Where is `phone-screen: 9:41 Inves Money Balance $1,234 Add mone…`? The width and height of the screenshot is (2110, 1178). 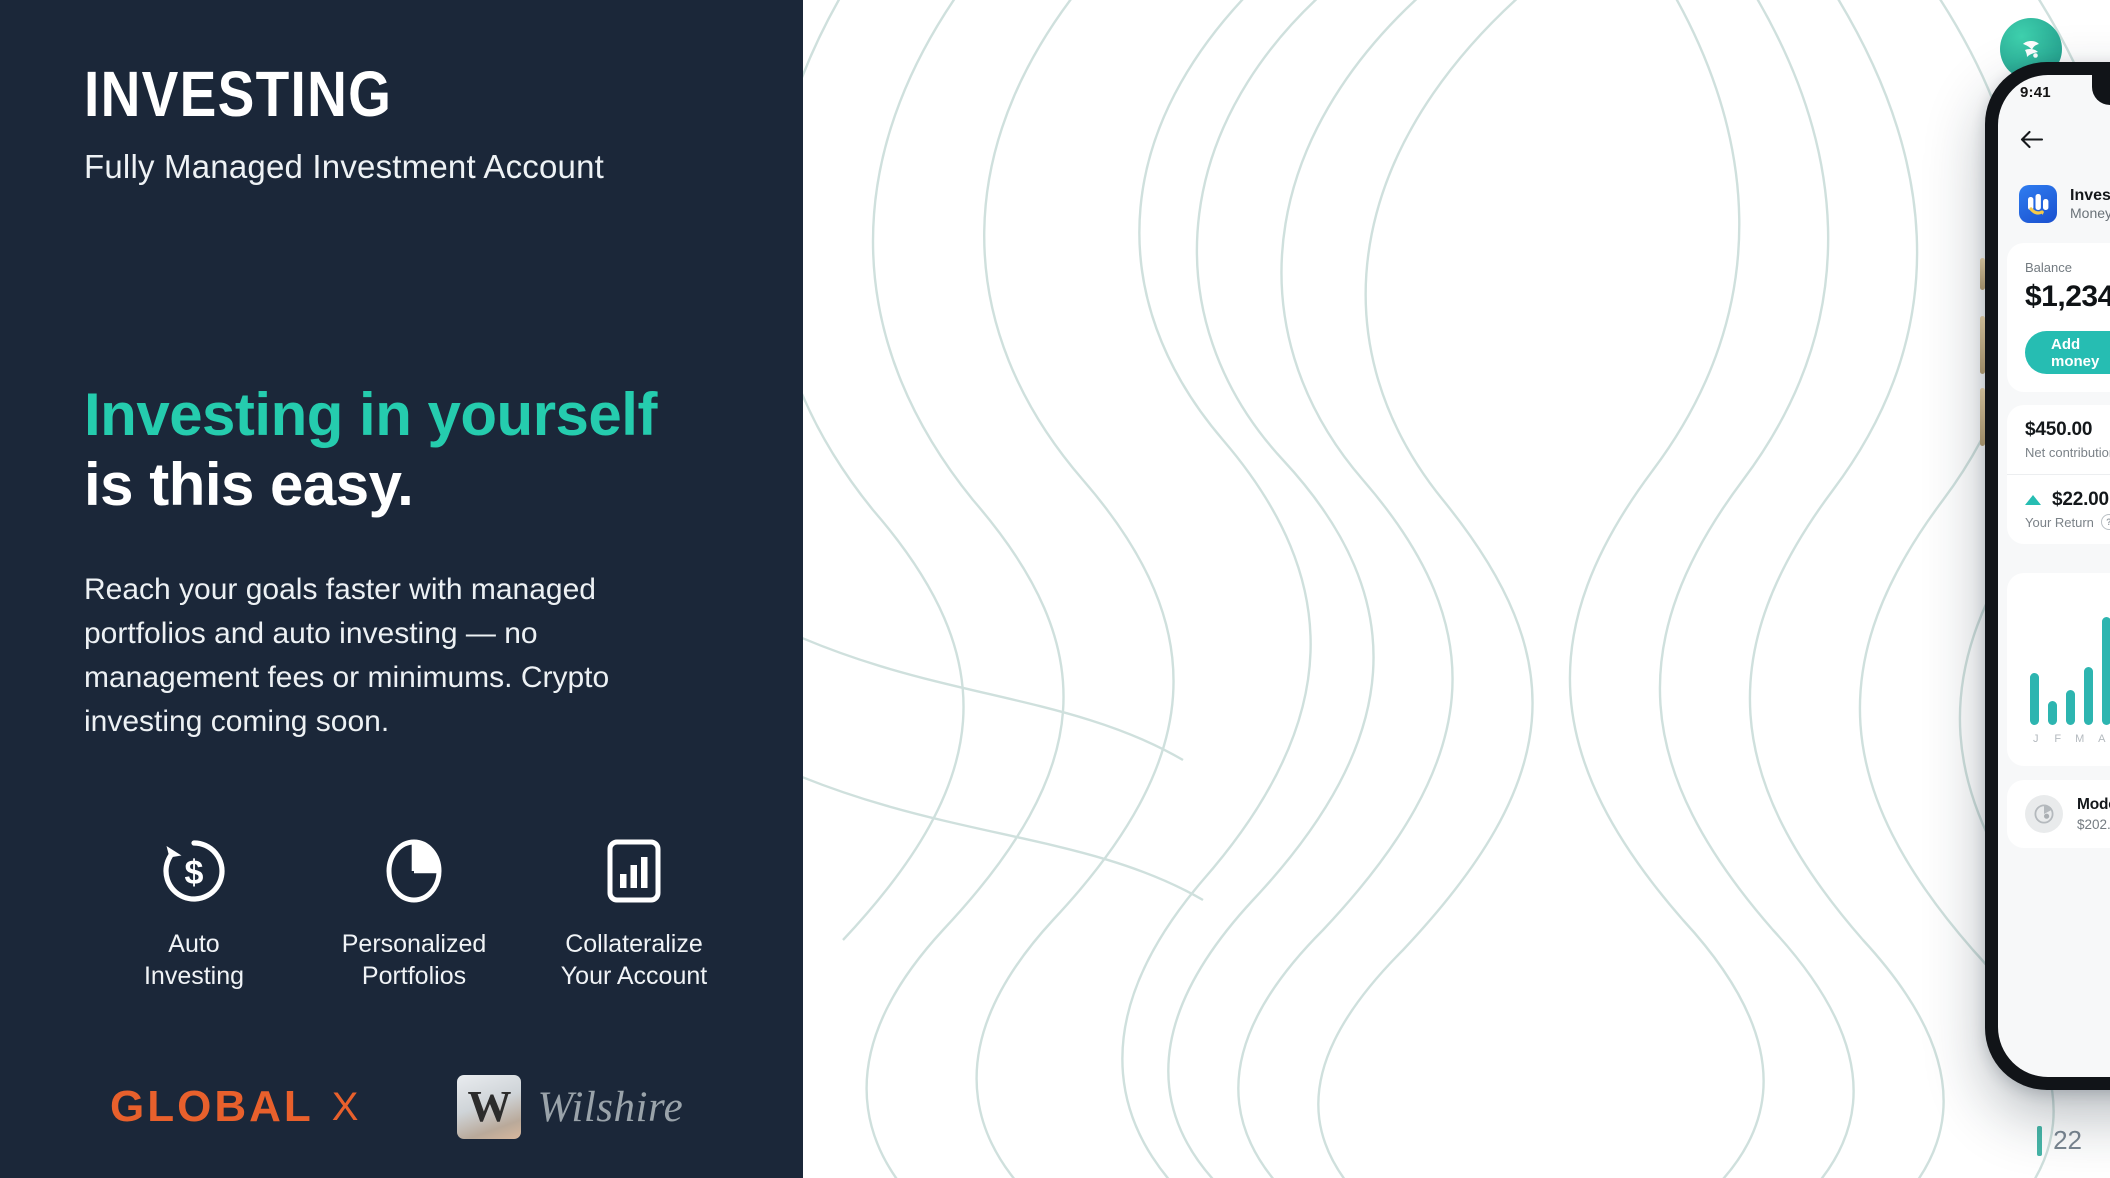 phone-screen: 9:41 Inves Money Balance $1,234 Add mone… is located at coordinates (2054, 576).